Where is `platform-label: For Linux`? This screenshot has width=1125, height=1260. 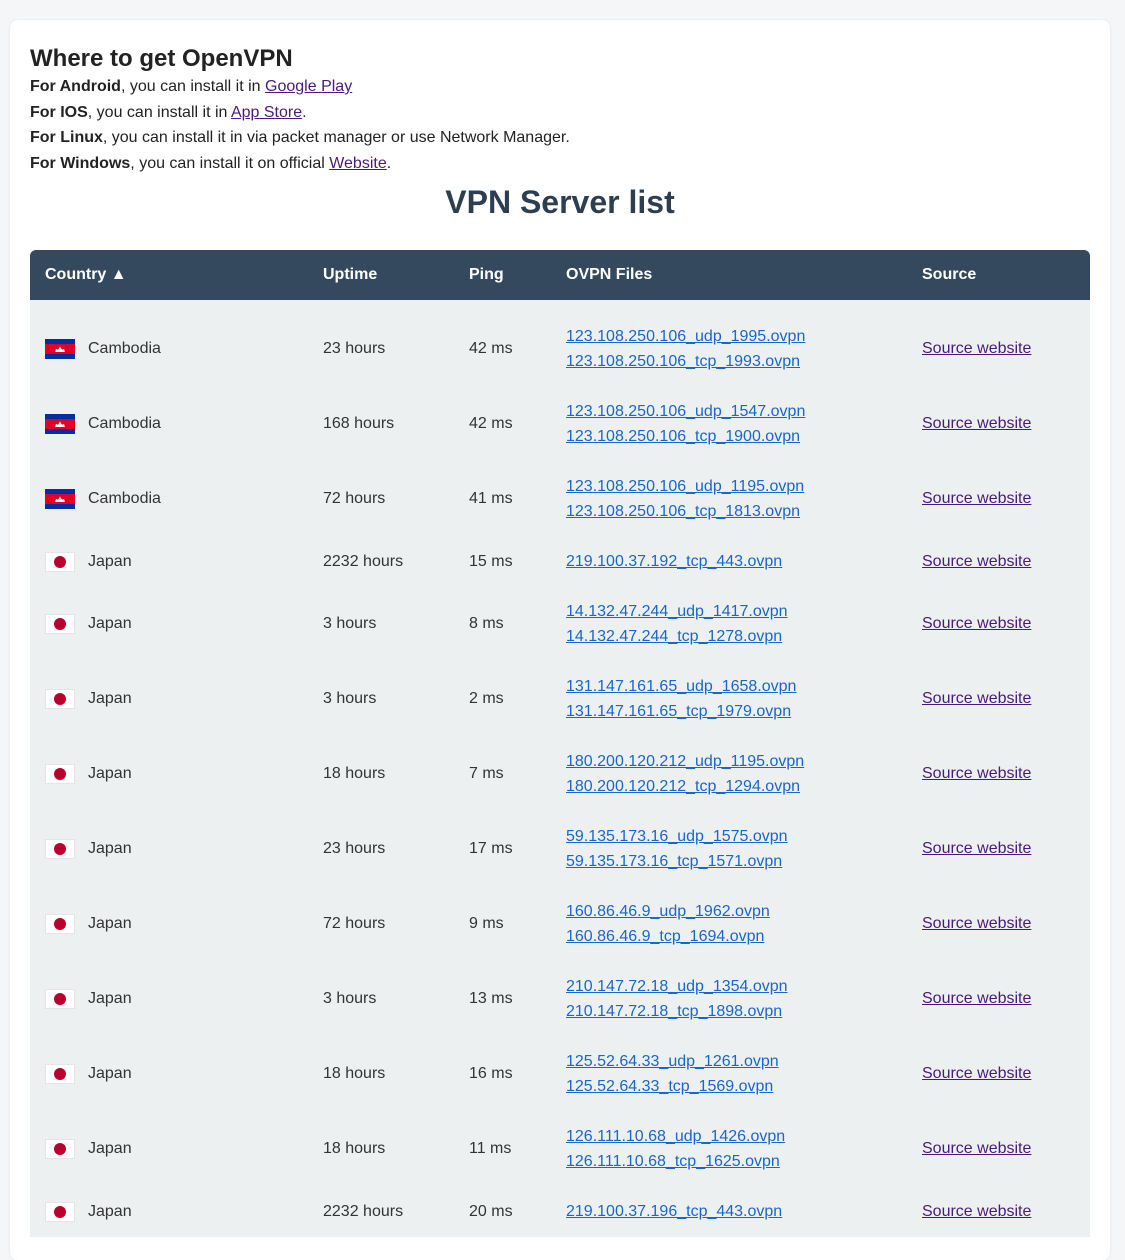 platform-label: For Linux is located at coordinates (66, 138).